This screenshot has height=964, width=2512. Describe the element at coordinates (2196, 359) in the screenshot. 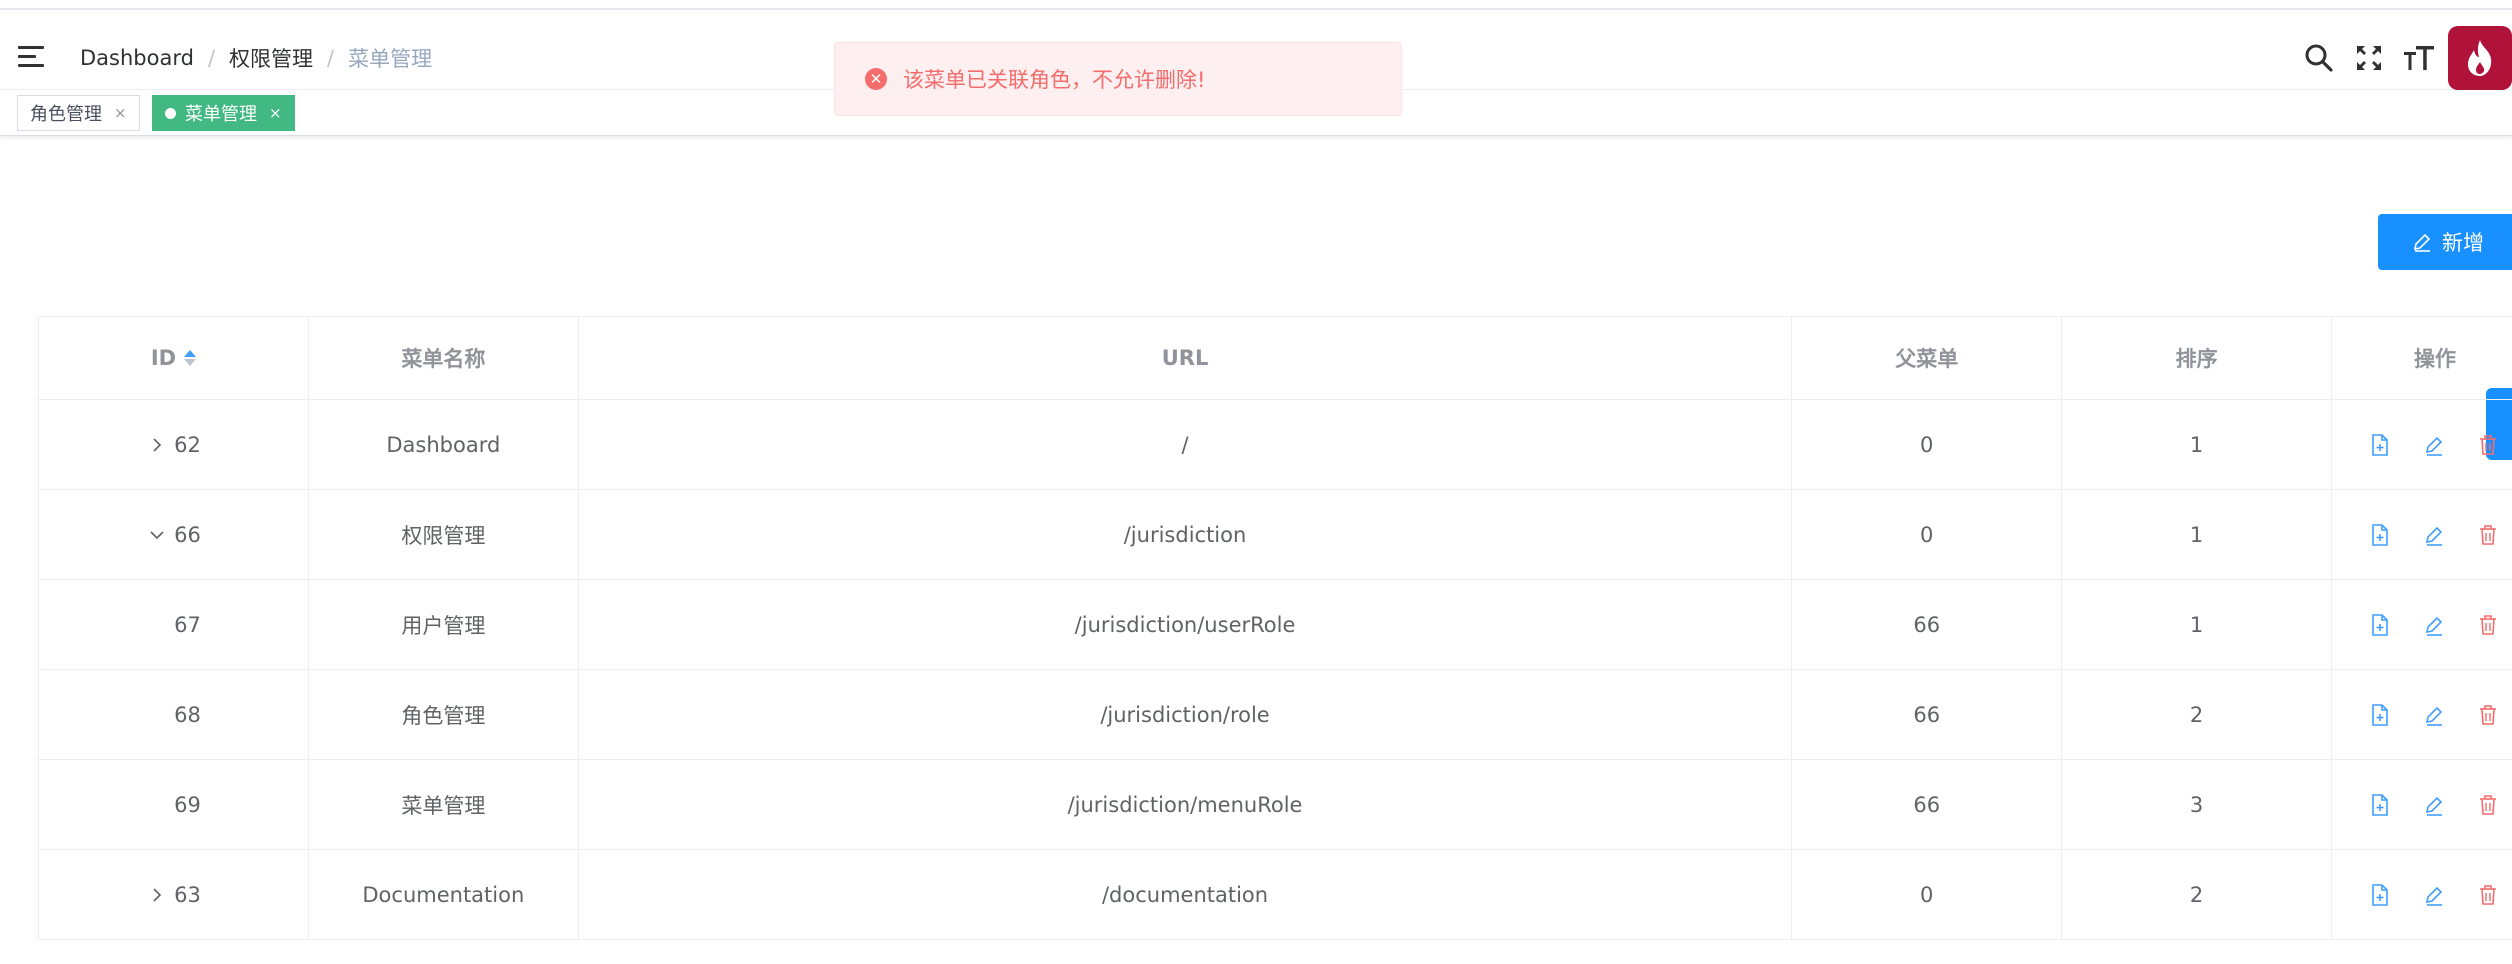

I see `column-header-label: 排序` at that location.